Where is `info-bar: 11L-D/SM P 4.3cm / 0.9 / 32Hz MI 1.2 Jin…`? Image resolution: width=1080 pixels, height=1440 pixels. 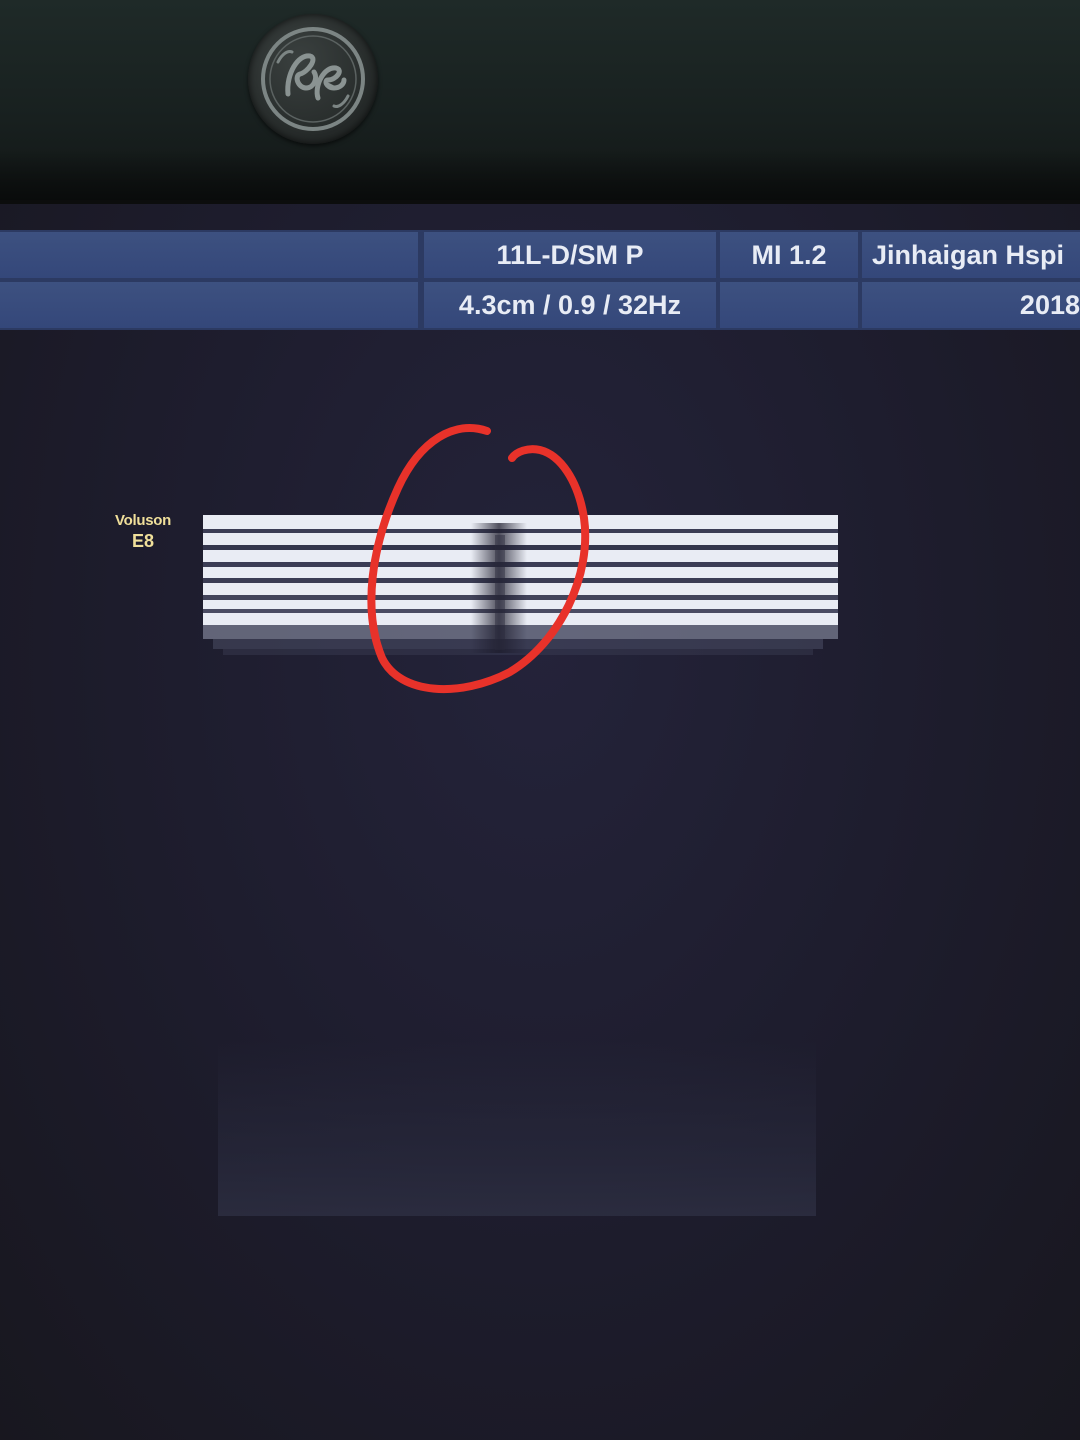 info-bar: 11L-D/SM P 4.3cm / 0.9 / 32Hz MI 1.2 Jin… is located at coordinates (540, 280).